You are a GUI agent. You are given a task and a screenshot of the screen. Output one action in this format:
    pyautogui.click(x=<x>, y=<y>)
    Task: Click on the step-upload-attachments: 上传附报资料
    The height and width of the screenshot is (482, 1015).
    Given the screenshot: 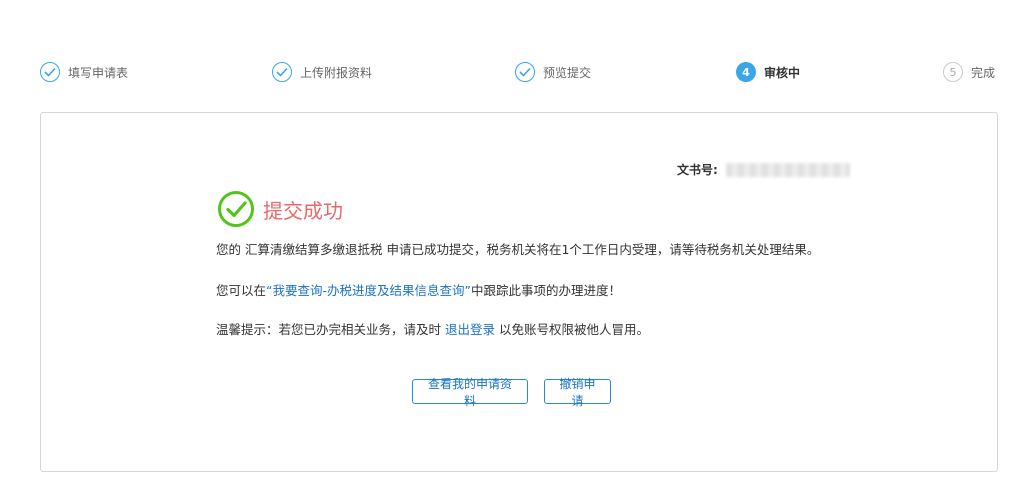 What is the action you would take?
    pyautogui.click(x=322, y=72)
    